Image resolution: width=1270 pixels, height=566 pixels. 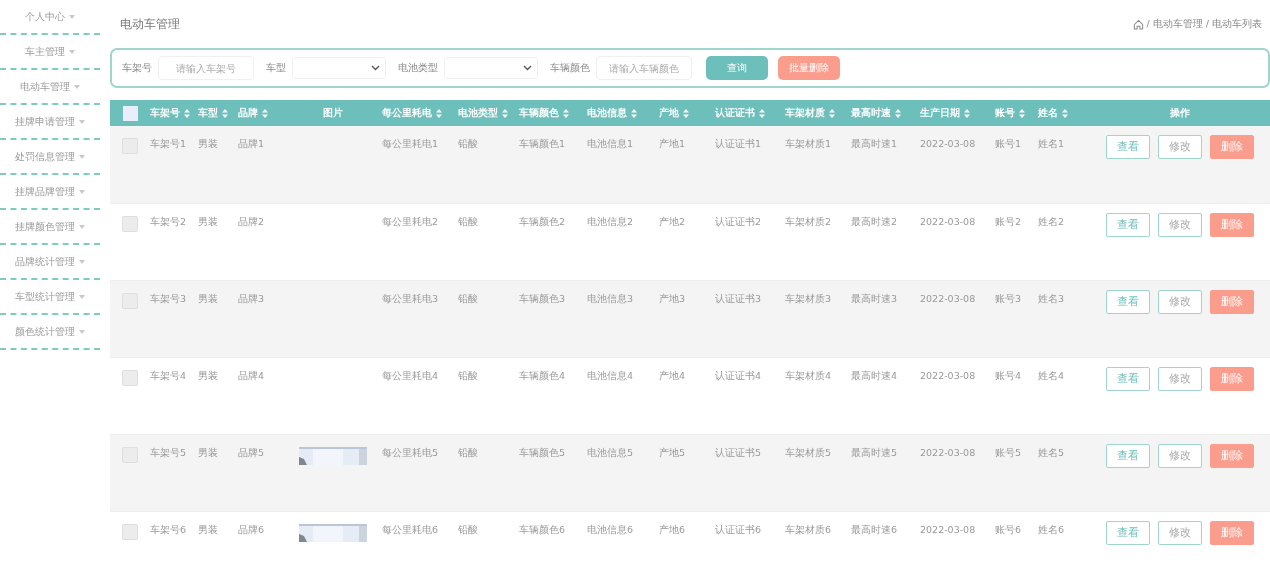 What do you see at coordinates (738, 452) in the screenshot?
I see `table-cell: 认证证书5` at bounding box center [738, 452].